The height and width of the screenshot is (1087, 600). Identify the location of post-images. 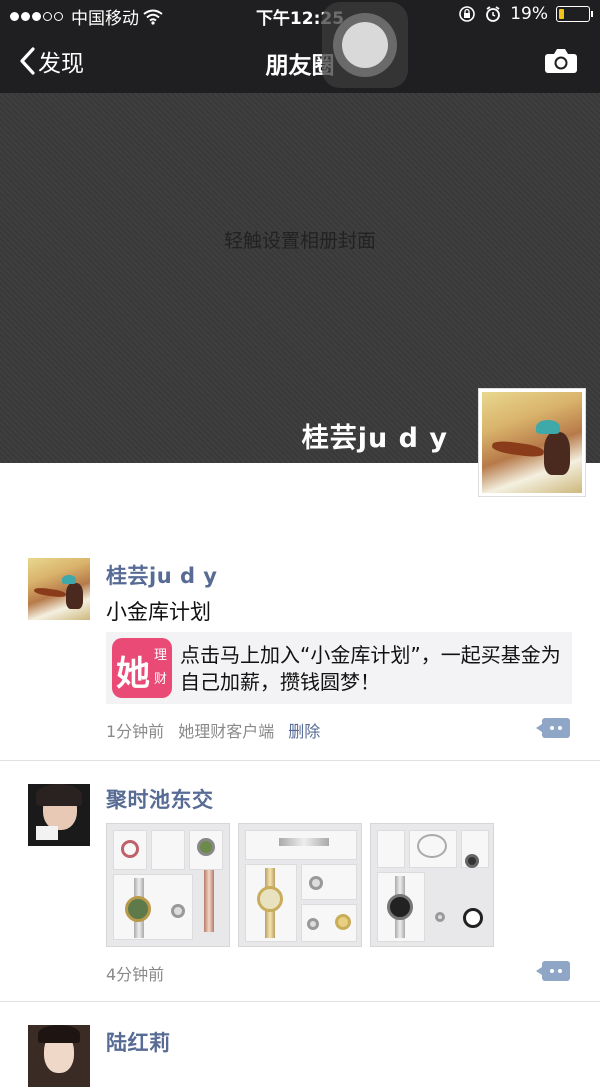
(301, 885).